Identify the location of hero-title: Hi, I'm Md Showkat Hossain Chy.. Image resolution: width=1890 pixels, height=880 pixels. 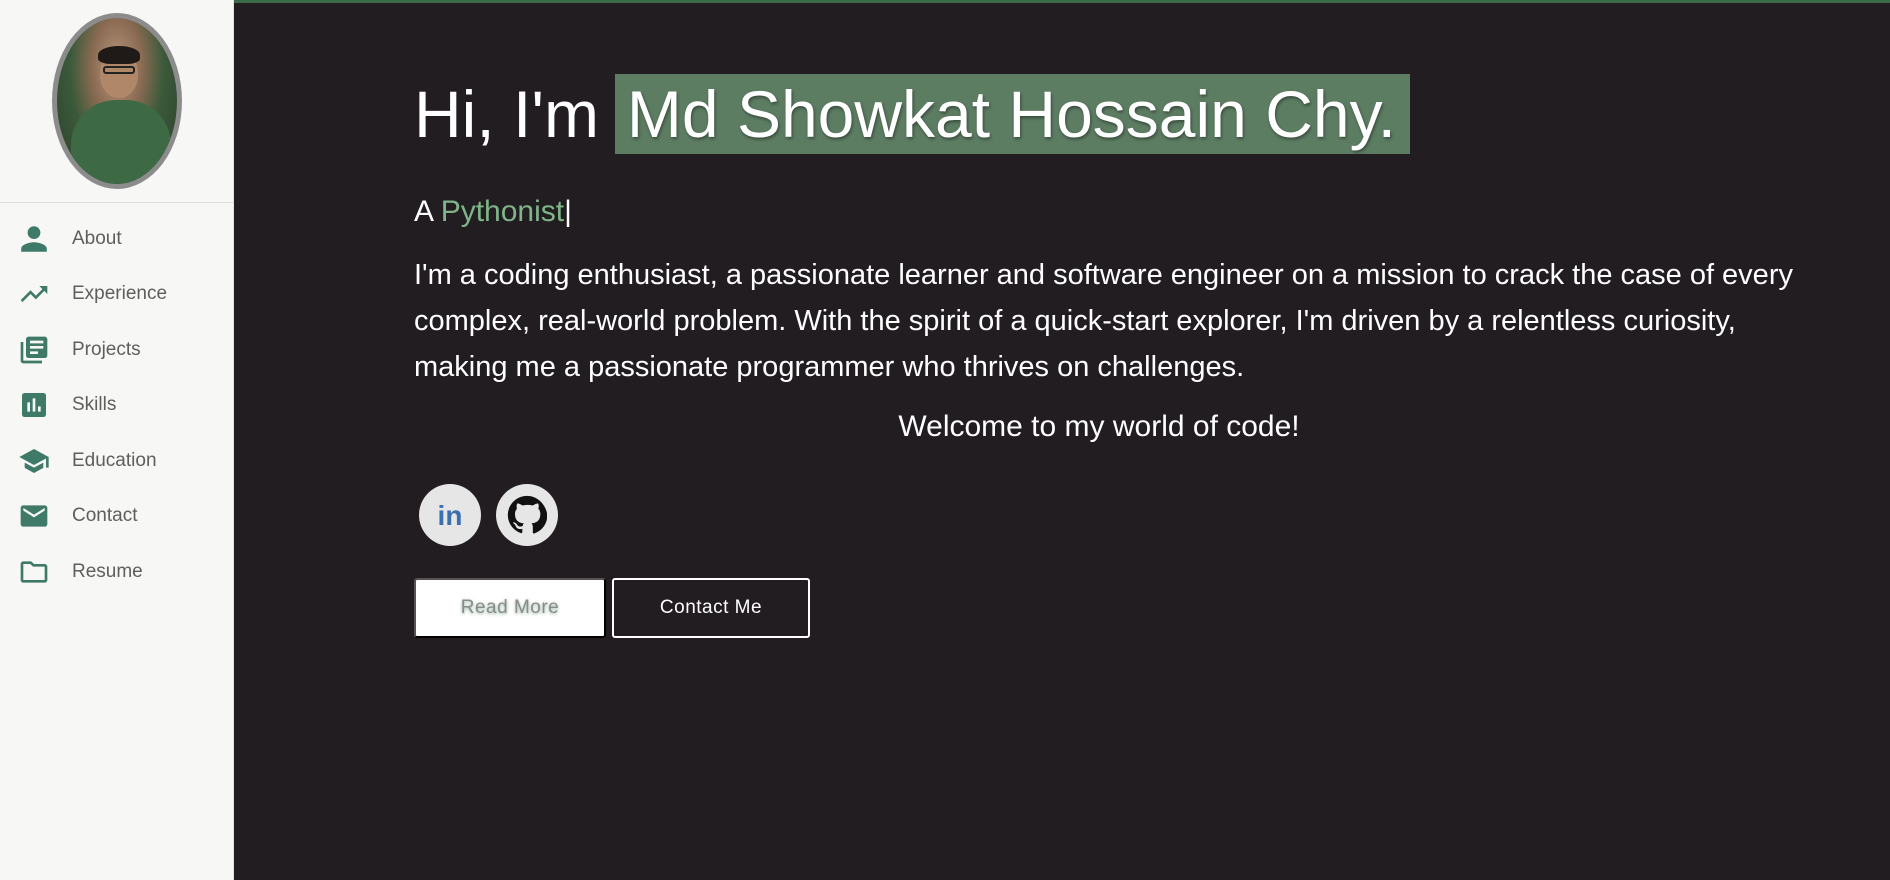
(912, 114).